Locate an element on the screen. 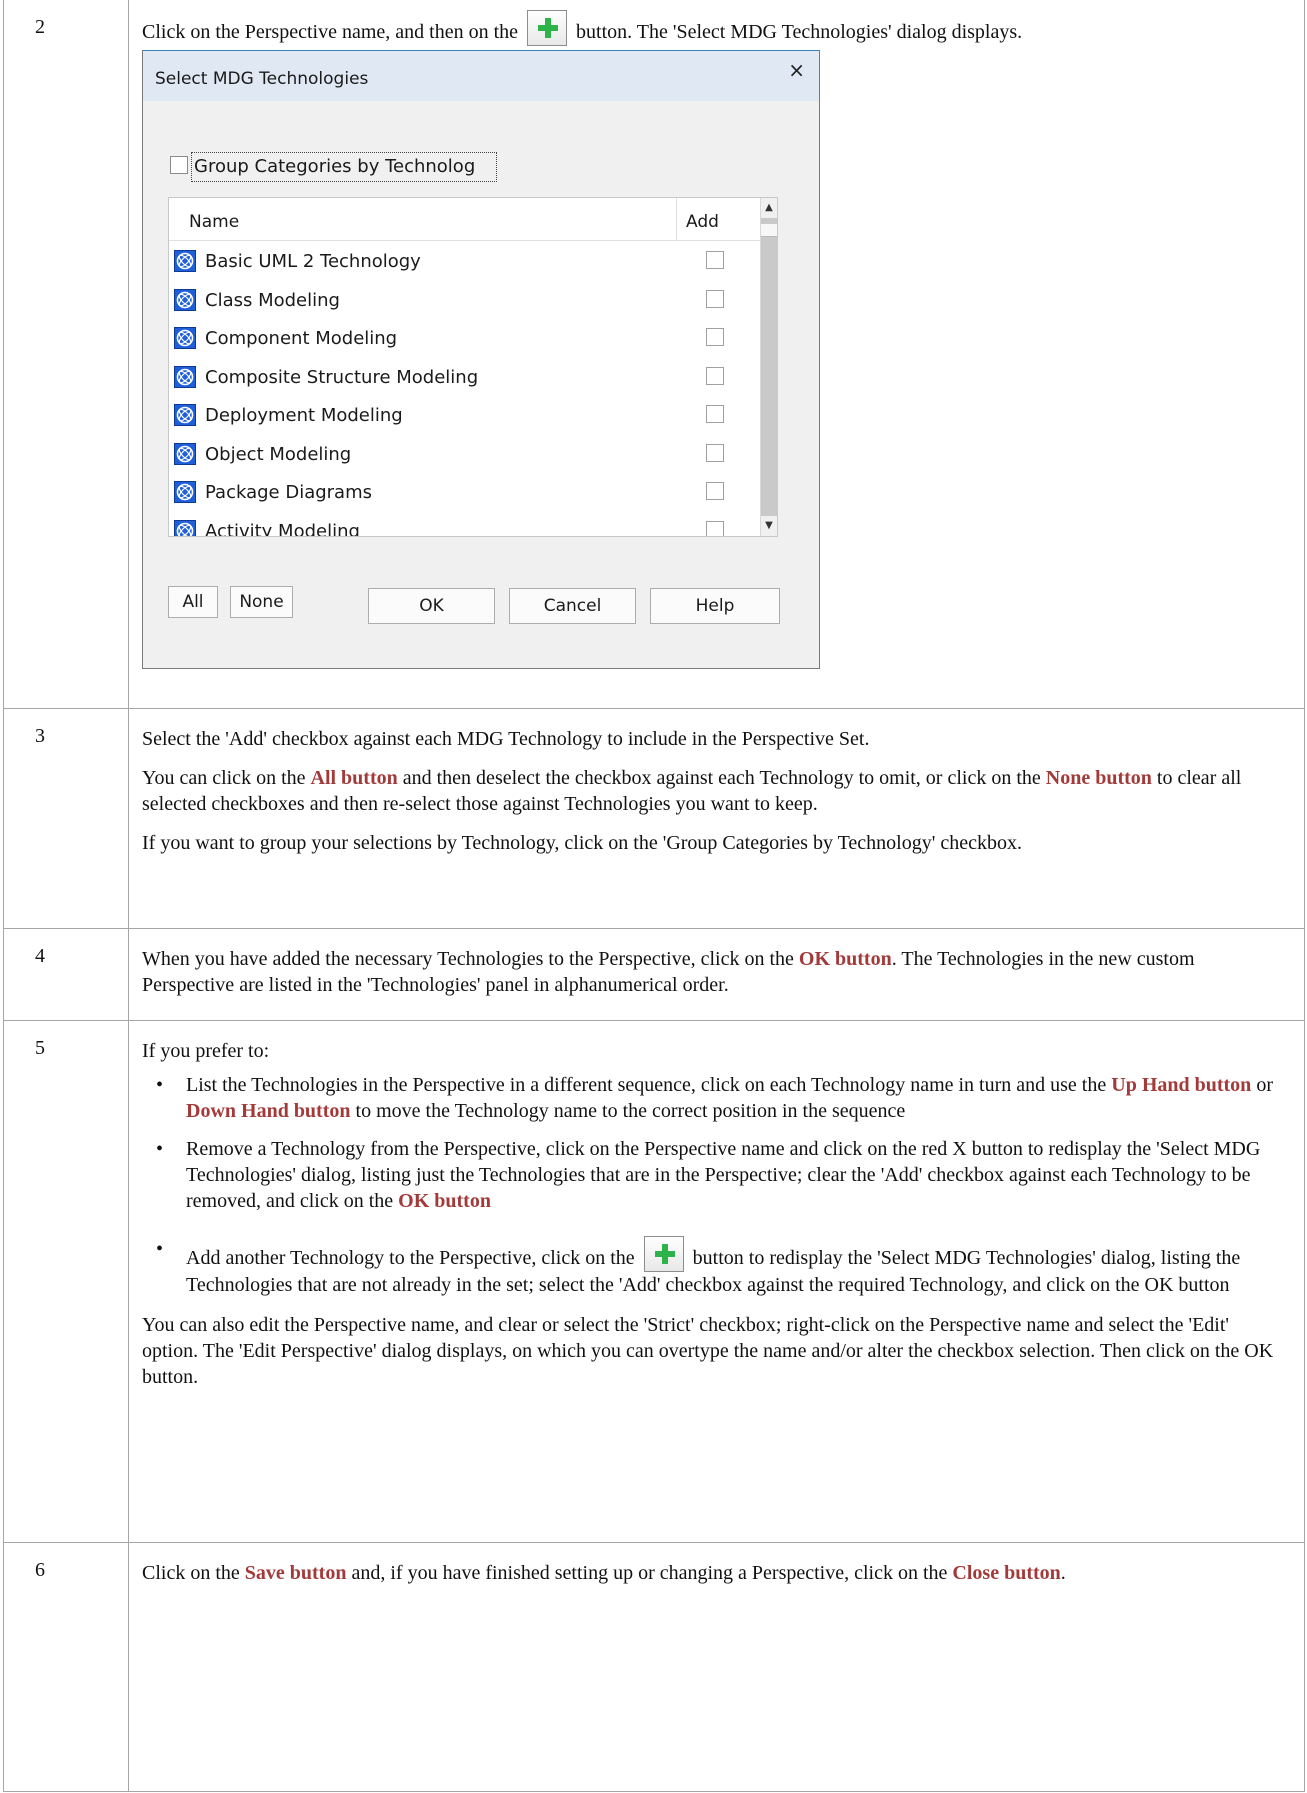  cancel-button: Cancel is located at coordinates (572, 606).